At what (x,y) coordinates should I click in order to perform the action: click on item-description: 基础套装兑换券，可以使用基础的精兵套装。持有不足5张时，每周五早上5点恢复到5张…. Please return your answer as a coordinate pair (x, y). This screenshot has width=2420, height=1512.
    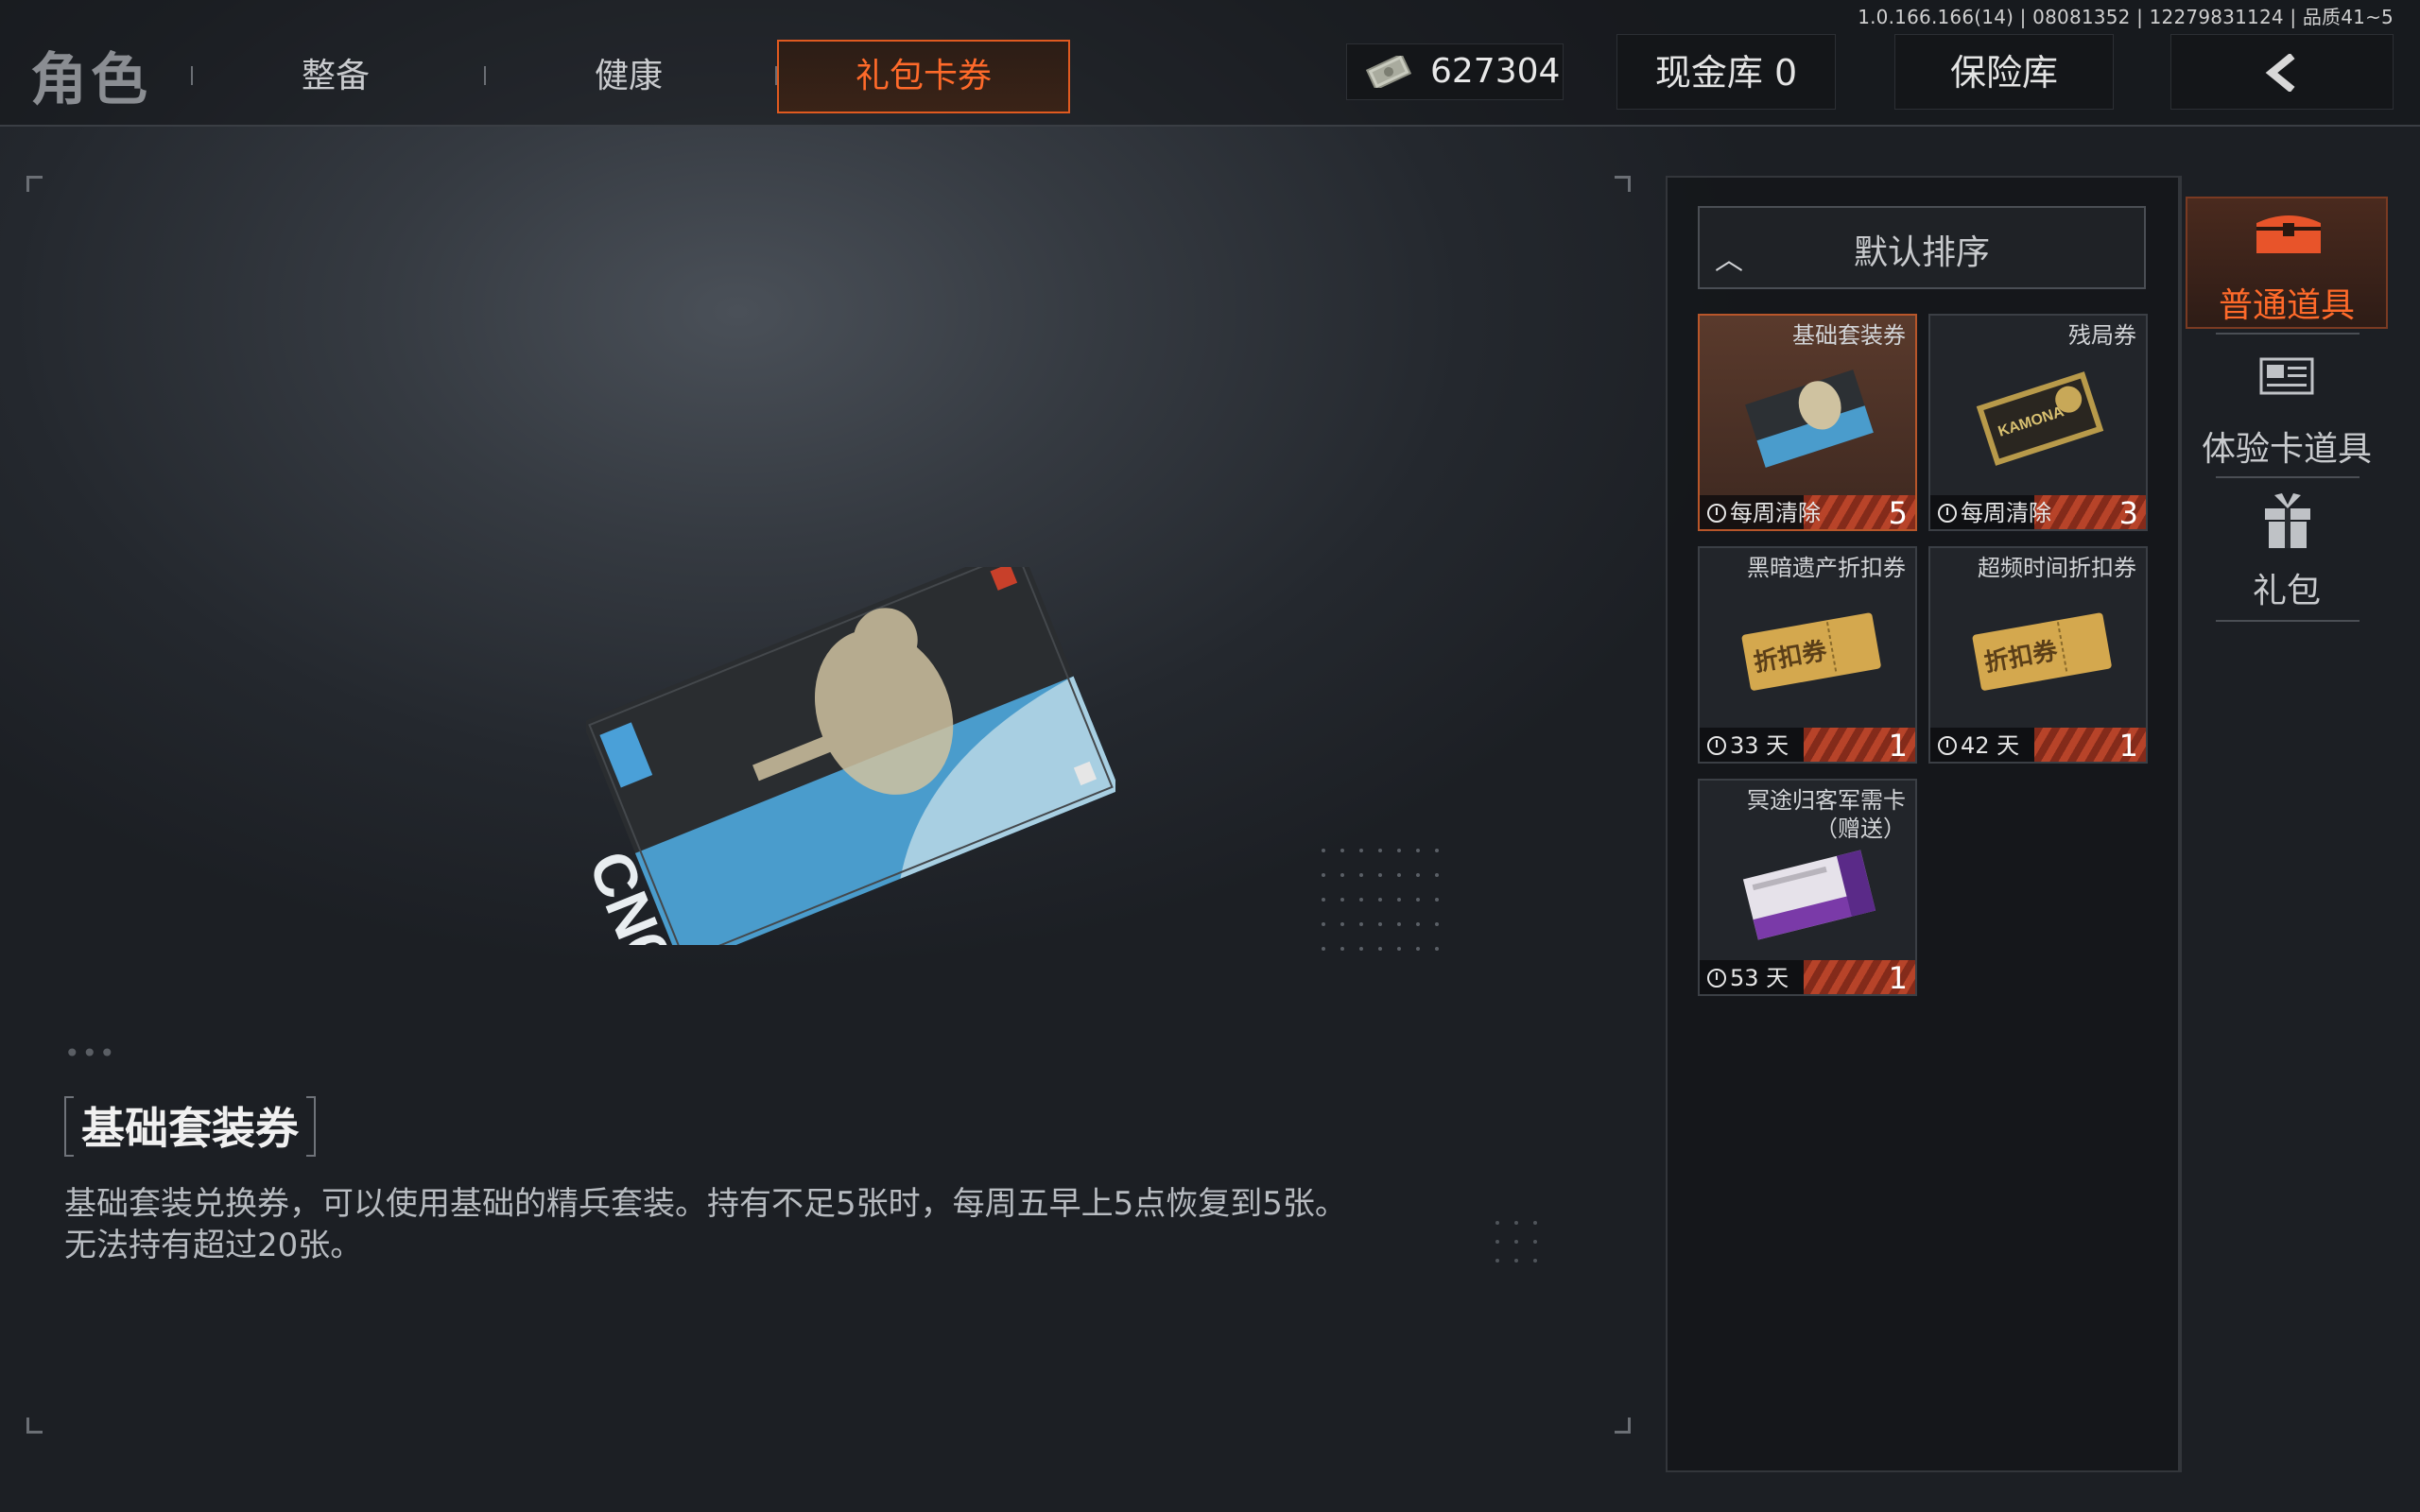
    Looking at the image, I should click on (705, 1224).